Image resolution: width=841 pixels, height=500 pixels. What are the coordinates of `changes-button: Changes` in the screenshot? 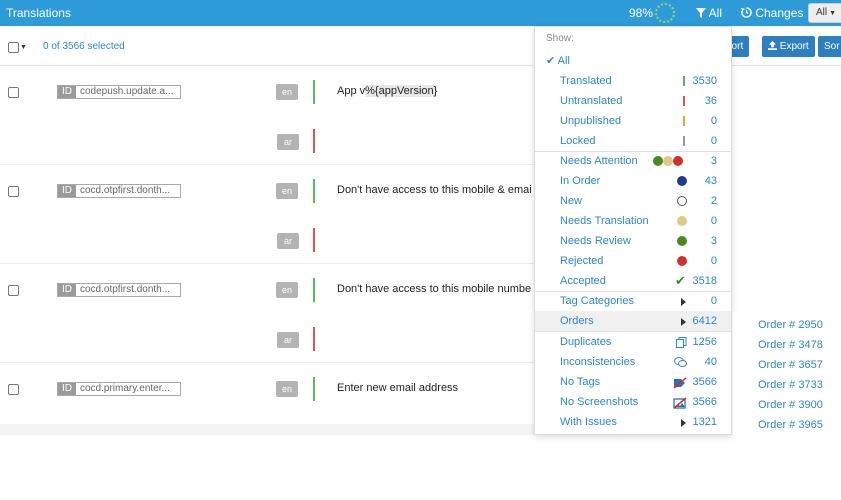 It's located at (772, 13).